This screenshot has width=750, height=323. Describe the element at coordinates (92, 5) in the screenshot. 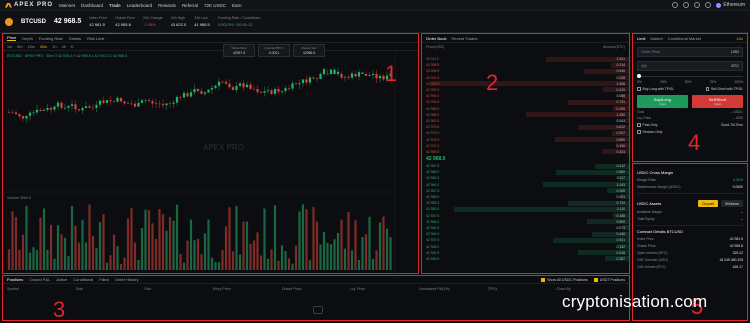

I see `nav-item-dashboard: Dashboard` at that location.